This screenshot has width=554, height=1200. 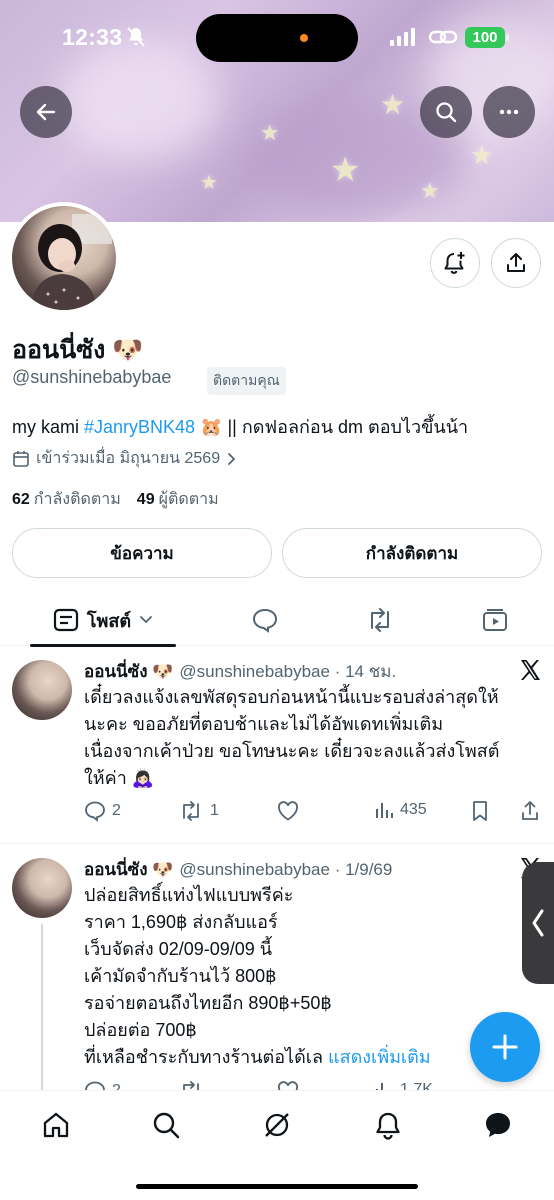 I want to click on dynamic-island, so click(x=277, y=38).